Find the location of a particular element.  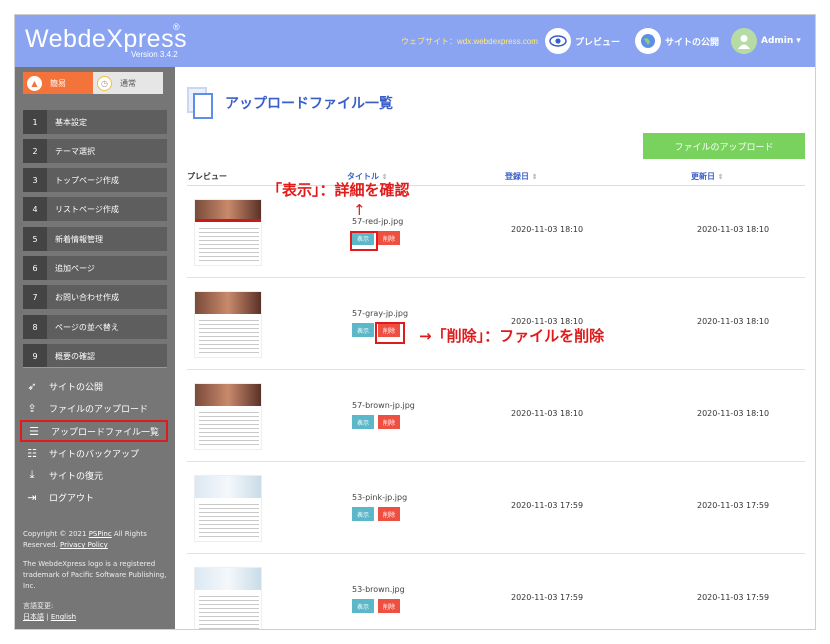

step-item-8: 8 ページの並べ替え is located at coordinates (95, 327).